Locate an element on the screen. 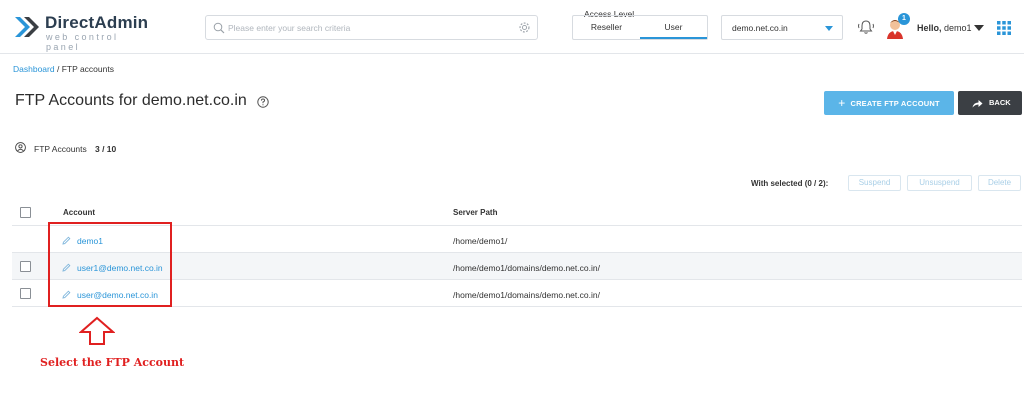  back-button: BACK is located at coordinates (990, 103).